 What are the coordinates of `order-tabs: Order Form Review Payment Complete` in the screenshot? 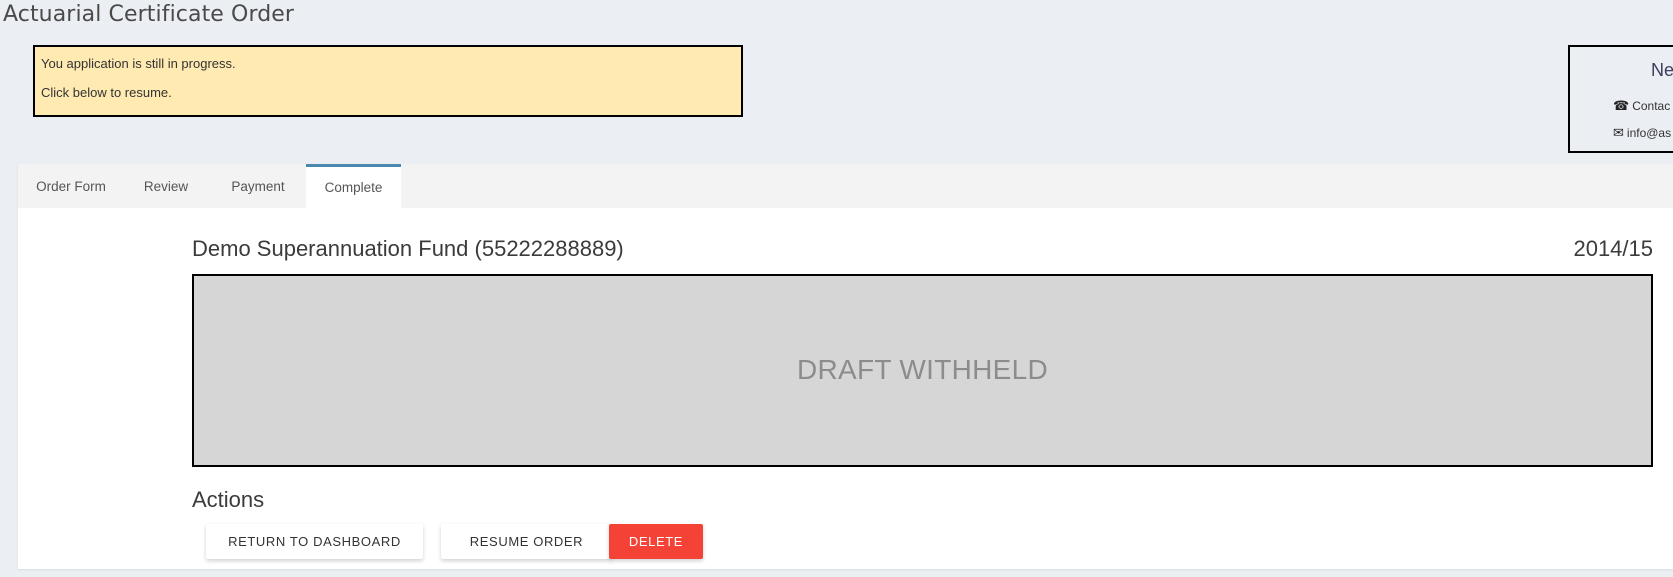 It's located at (845, 186).